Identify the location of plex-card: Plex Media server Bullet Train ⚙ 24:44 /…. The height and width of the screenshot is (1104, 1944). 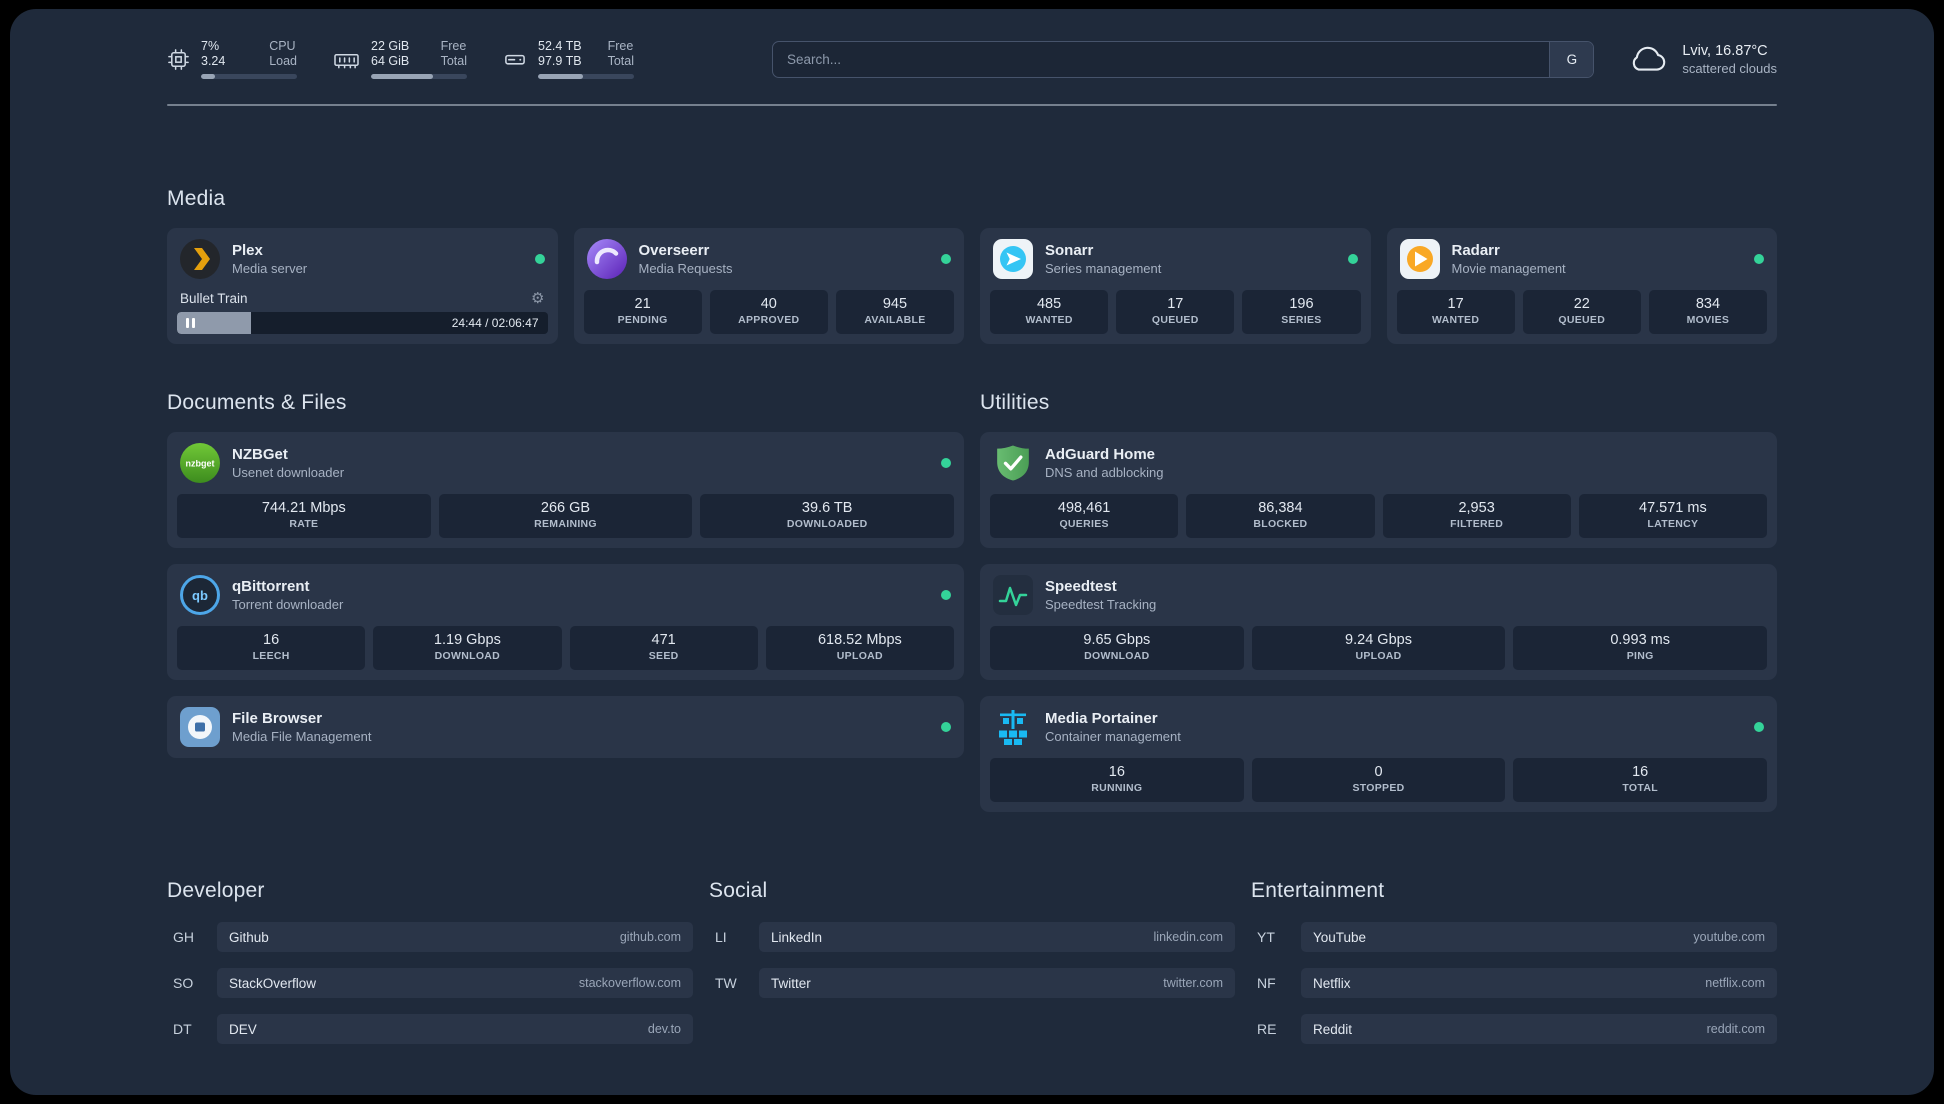
(362, 286).